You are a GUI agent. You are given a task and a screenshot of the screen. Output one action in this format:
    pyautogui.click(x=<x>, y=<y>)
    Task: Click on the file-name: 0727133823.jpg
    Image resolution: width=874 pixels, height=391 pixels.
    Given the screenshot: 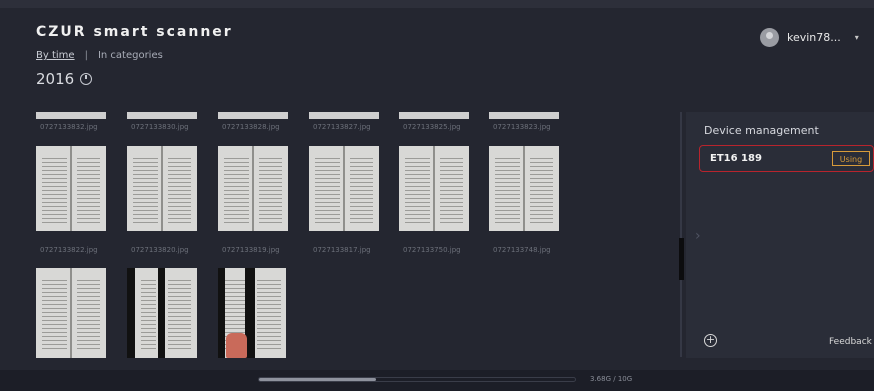 What is the action you would take?
    pyautogui.click(x=522, y=127)
    